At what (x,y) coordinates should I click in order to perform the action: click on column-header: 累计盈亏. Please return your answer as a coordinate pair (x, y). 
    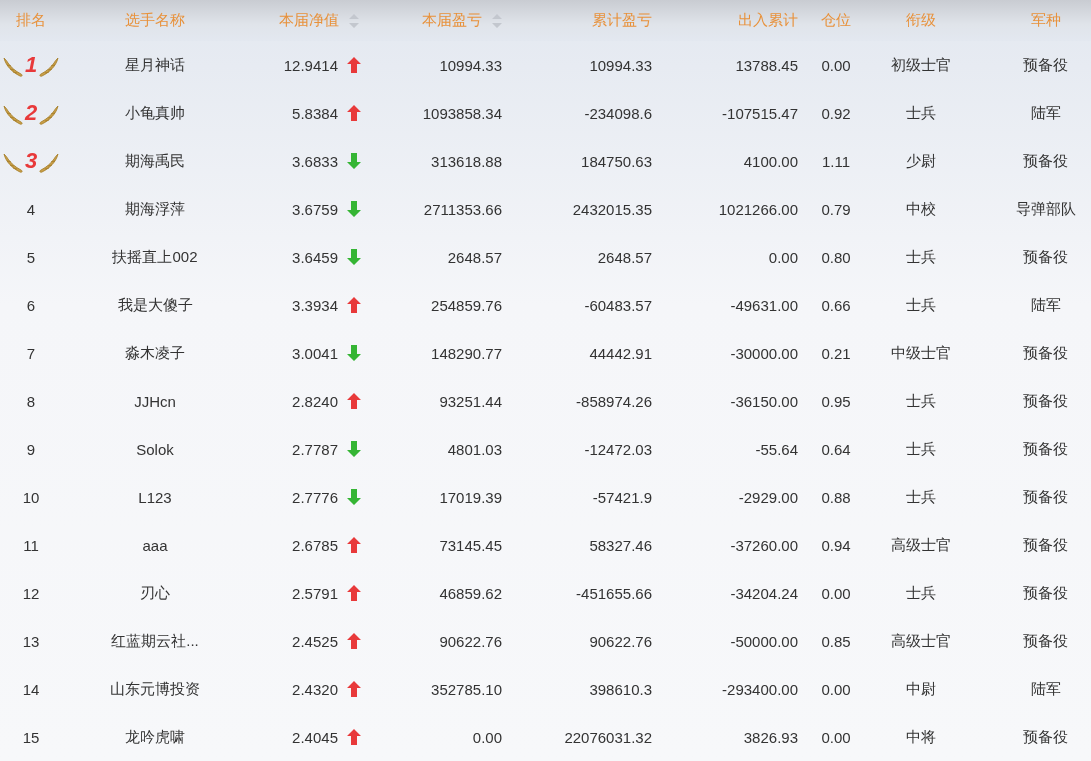
    Looking at the image, I should click on (622, 20).